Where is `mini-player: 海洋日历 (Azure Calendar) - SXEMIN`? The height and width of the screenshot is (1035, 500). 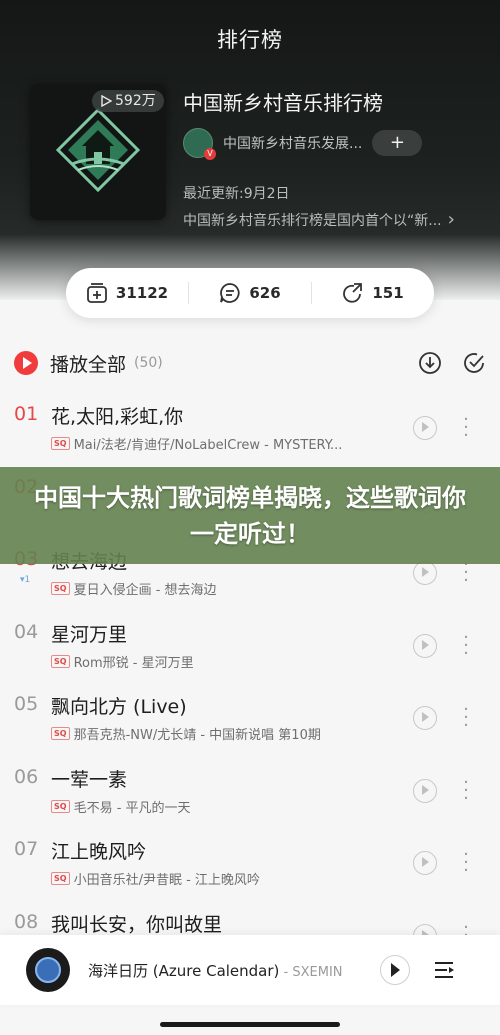
mini-player: 海洋日历 (Azure Calendar) - SXEMIN is located at coordinates (250, 970).